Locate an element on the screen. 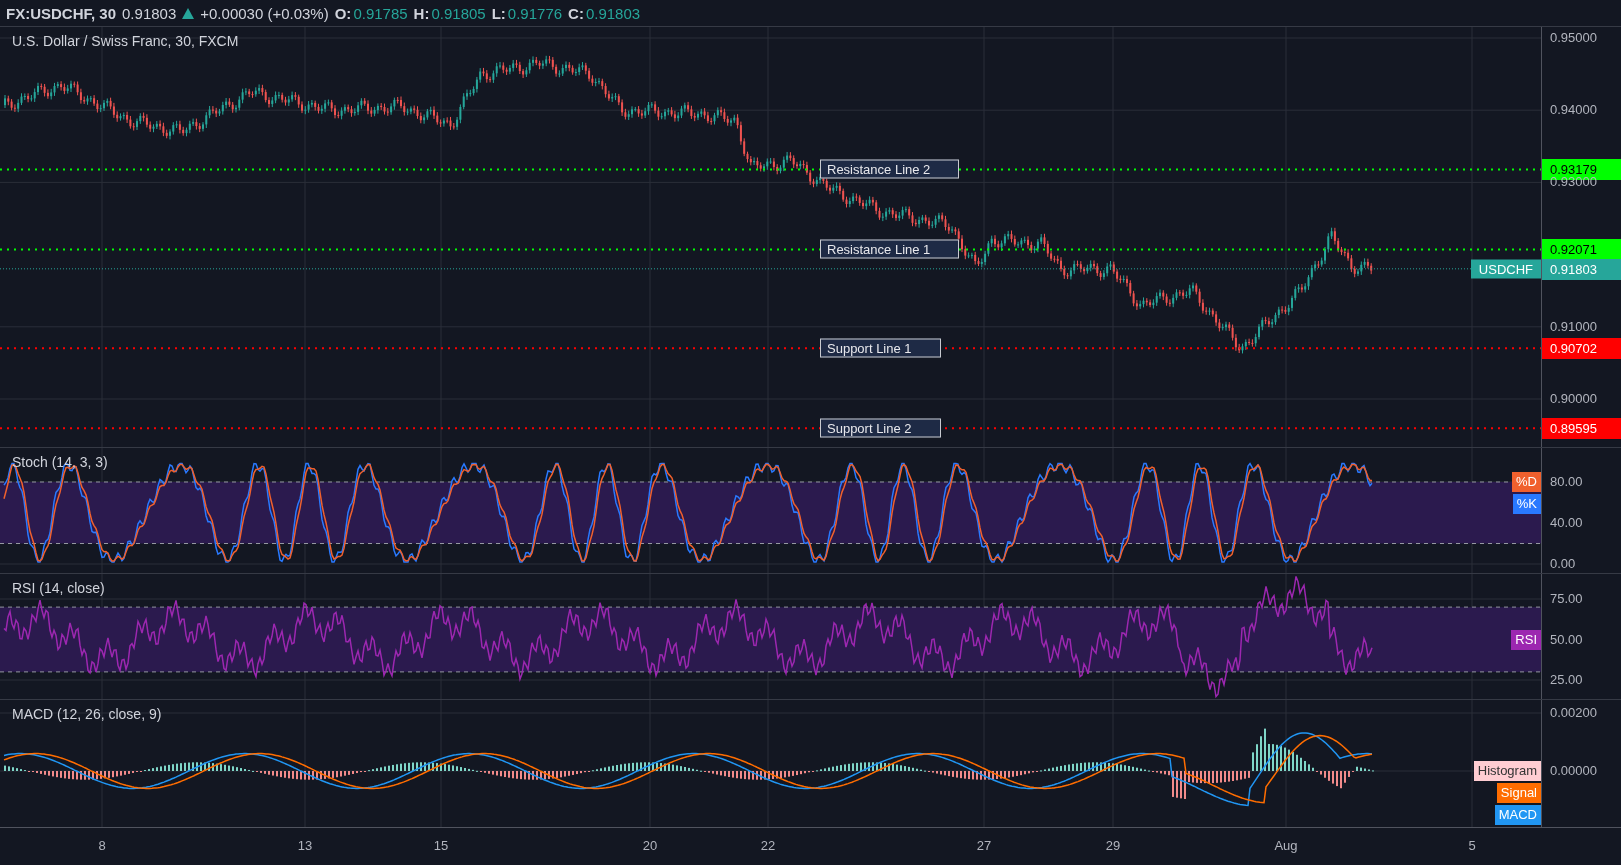  ohlc-label: O: is located at coordinates (343, 13).